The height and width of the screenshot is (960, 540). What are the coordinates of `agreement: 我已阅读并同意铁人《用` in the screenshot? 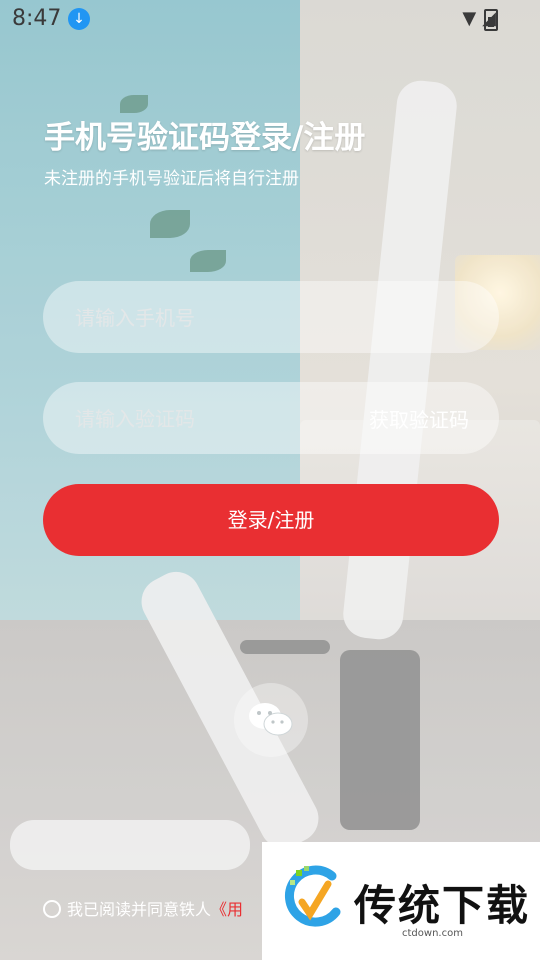 It's located at (143, 908).